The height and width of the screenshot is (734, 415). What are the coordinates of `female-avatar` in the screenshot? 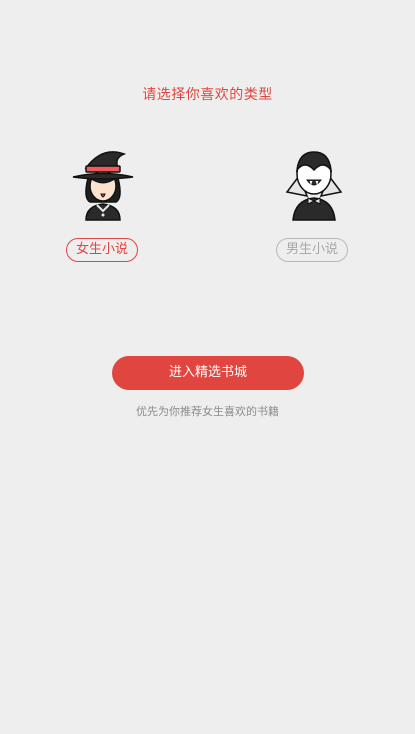 It's located at (103, 186).